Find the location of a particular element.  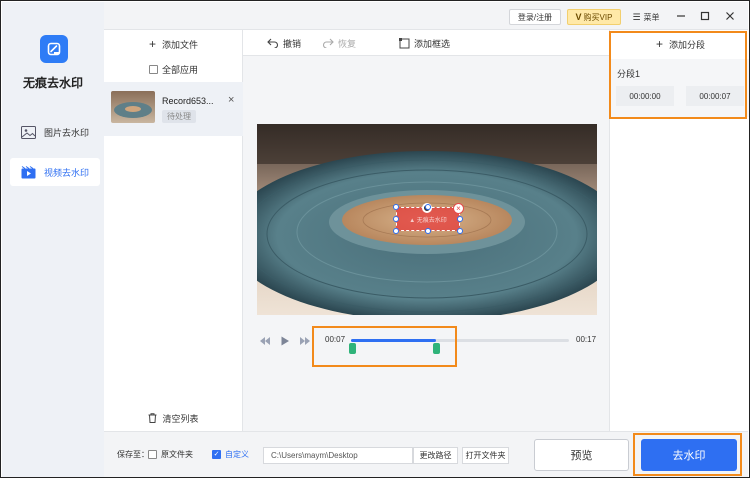

redo-button: 恢复 is located at coordinates (339, 43).